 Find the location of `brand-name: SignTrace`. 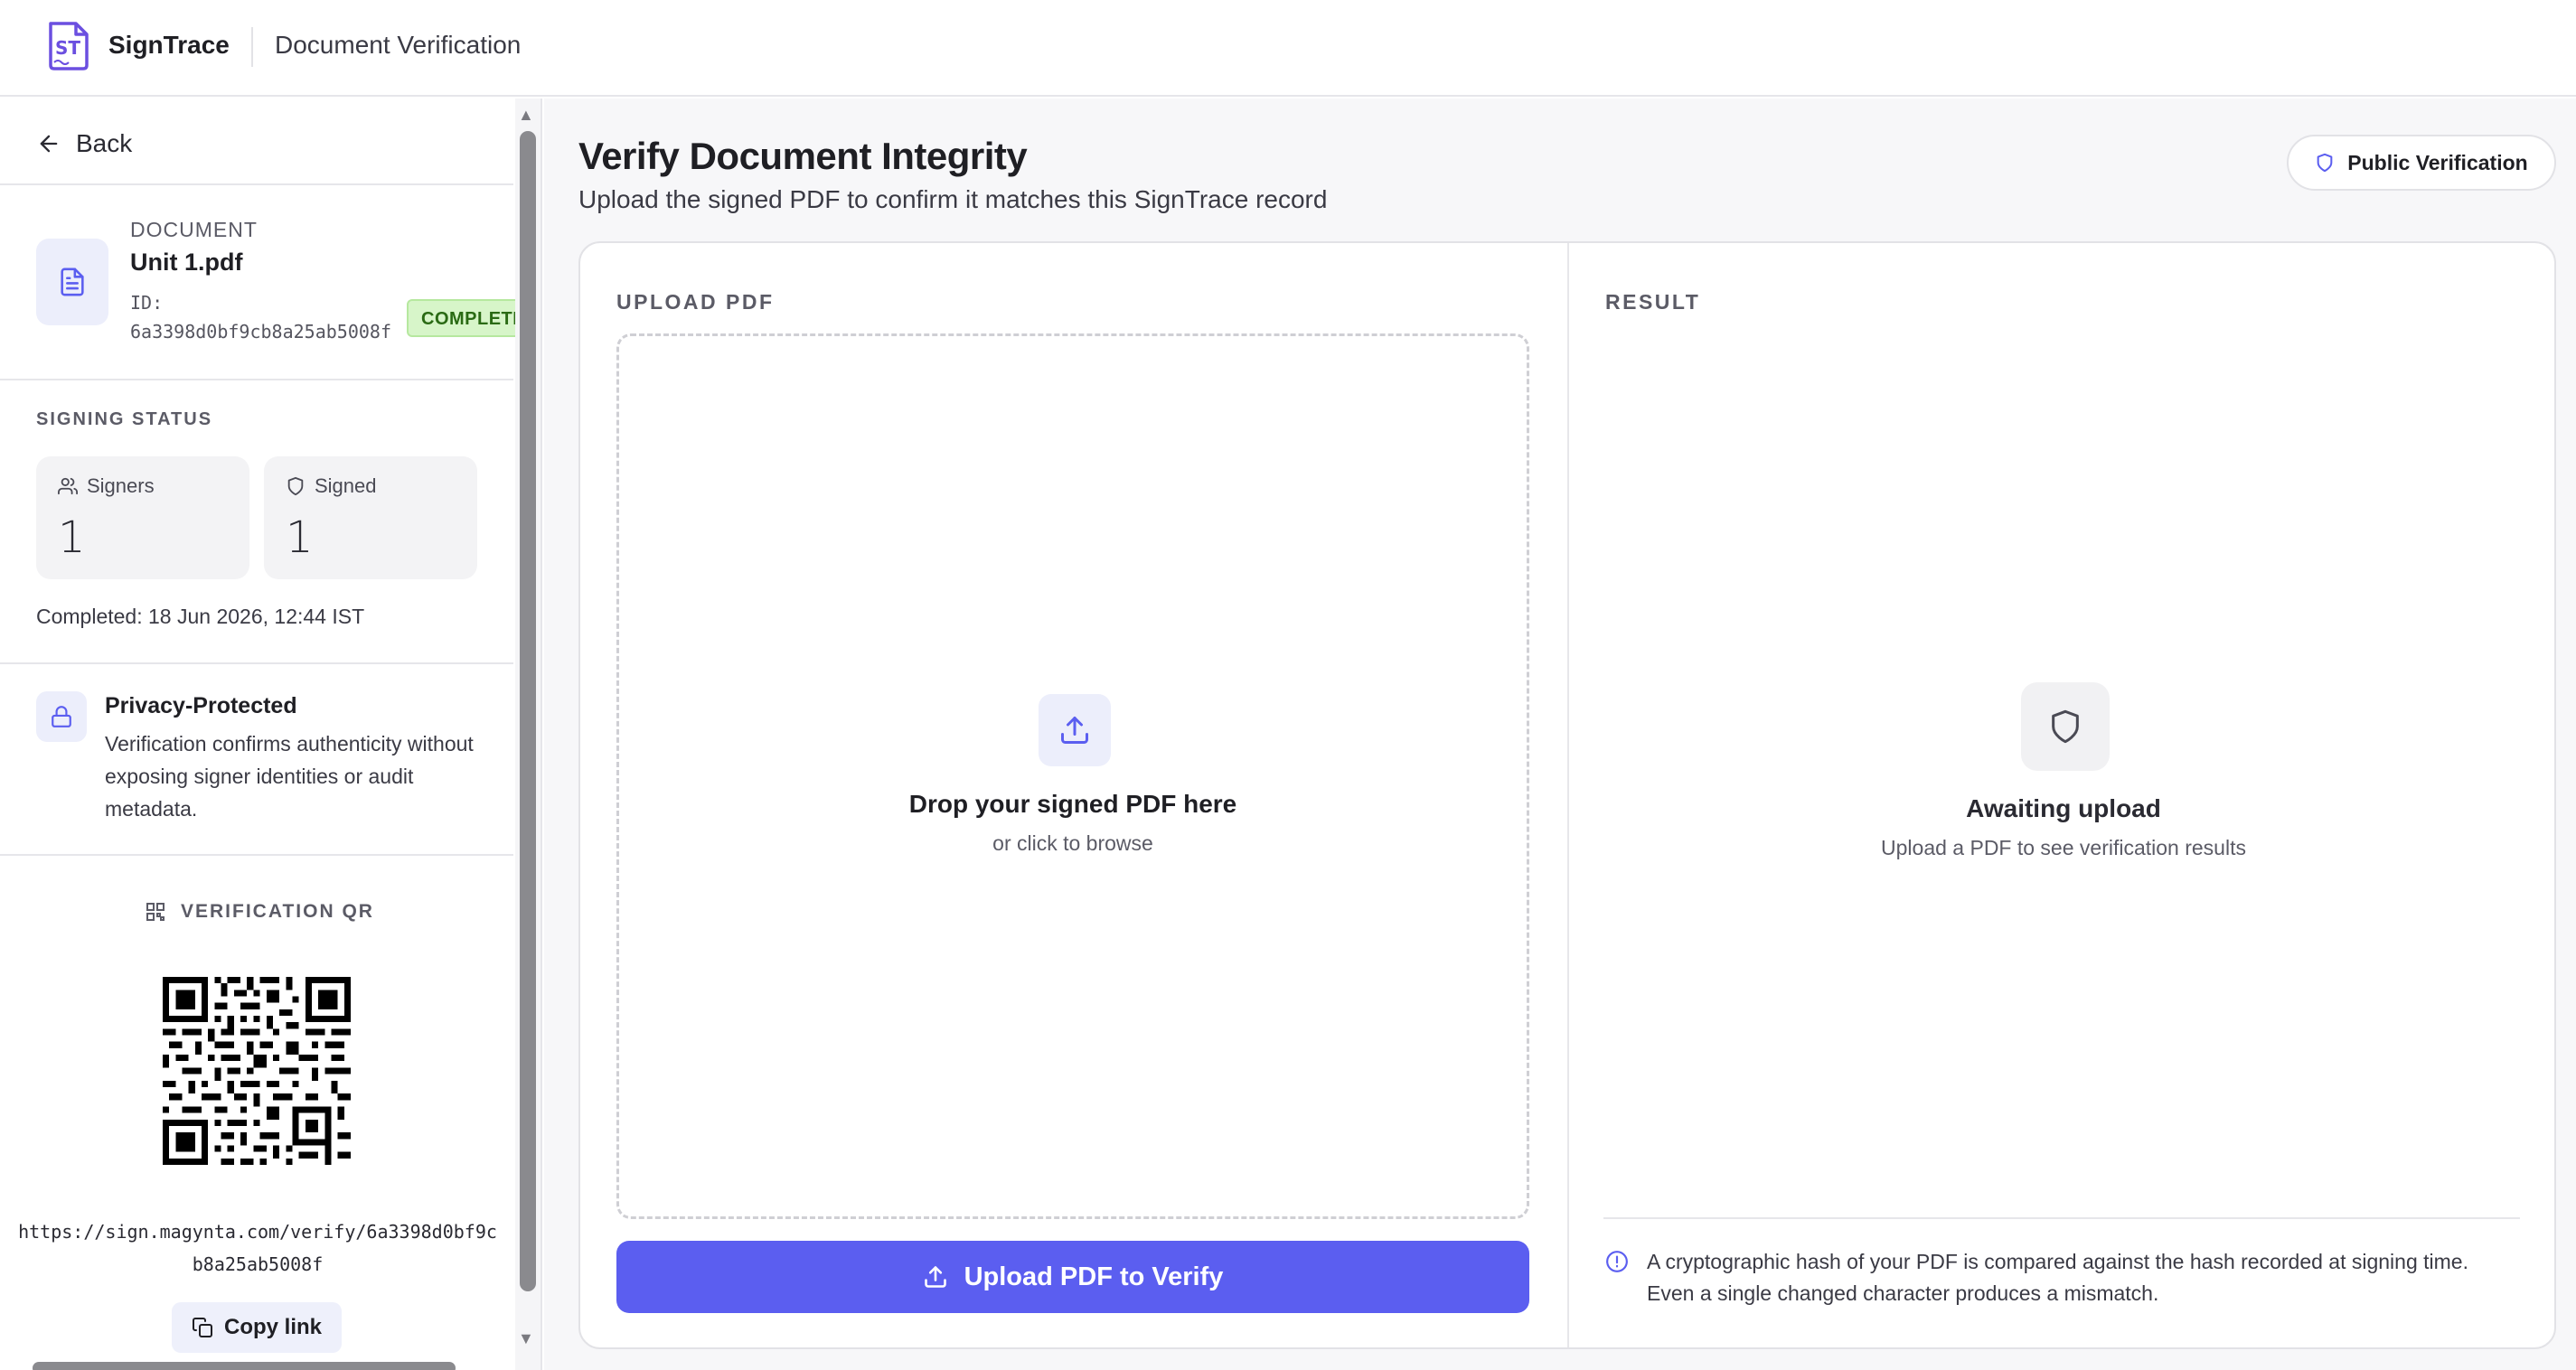

brand-name: SignTrace is located at coordinates (169, 45).